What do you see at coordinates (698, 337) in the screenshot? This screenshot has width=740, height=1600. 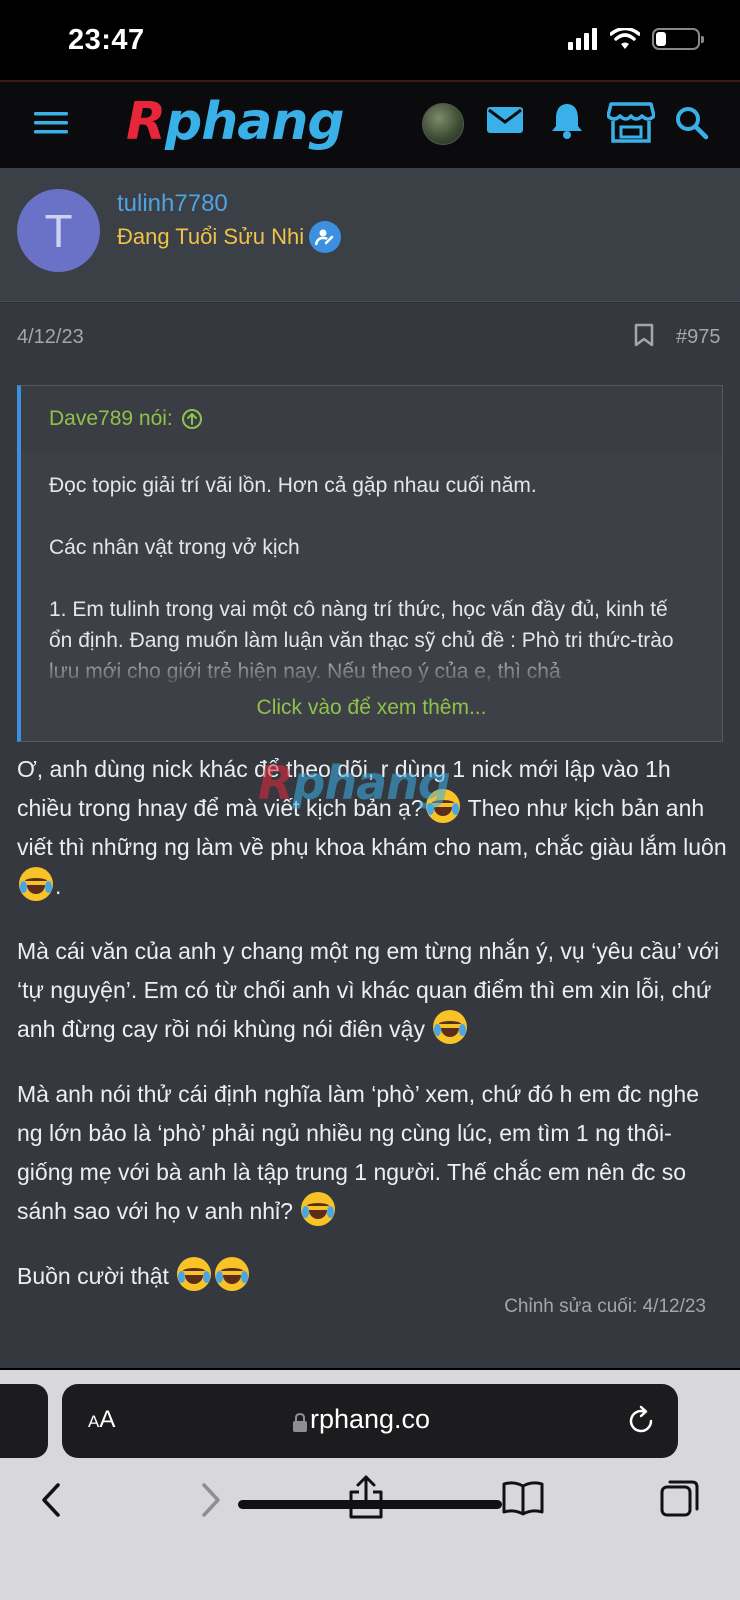 I see `post-number: #975` at bounding box center [698, 337].